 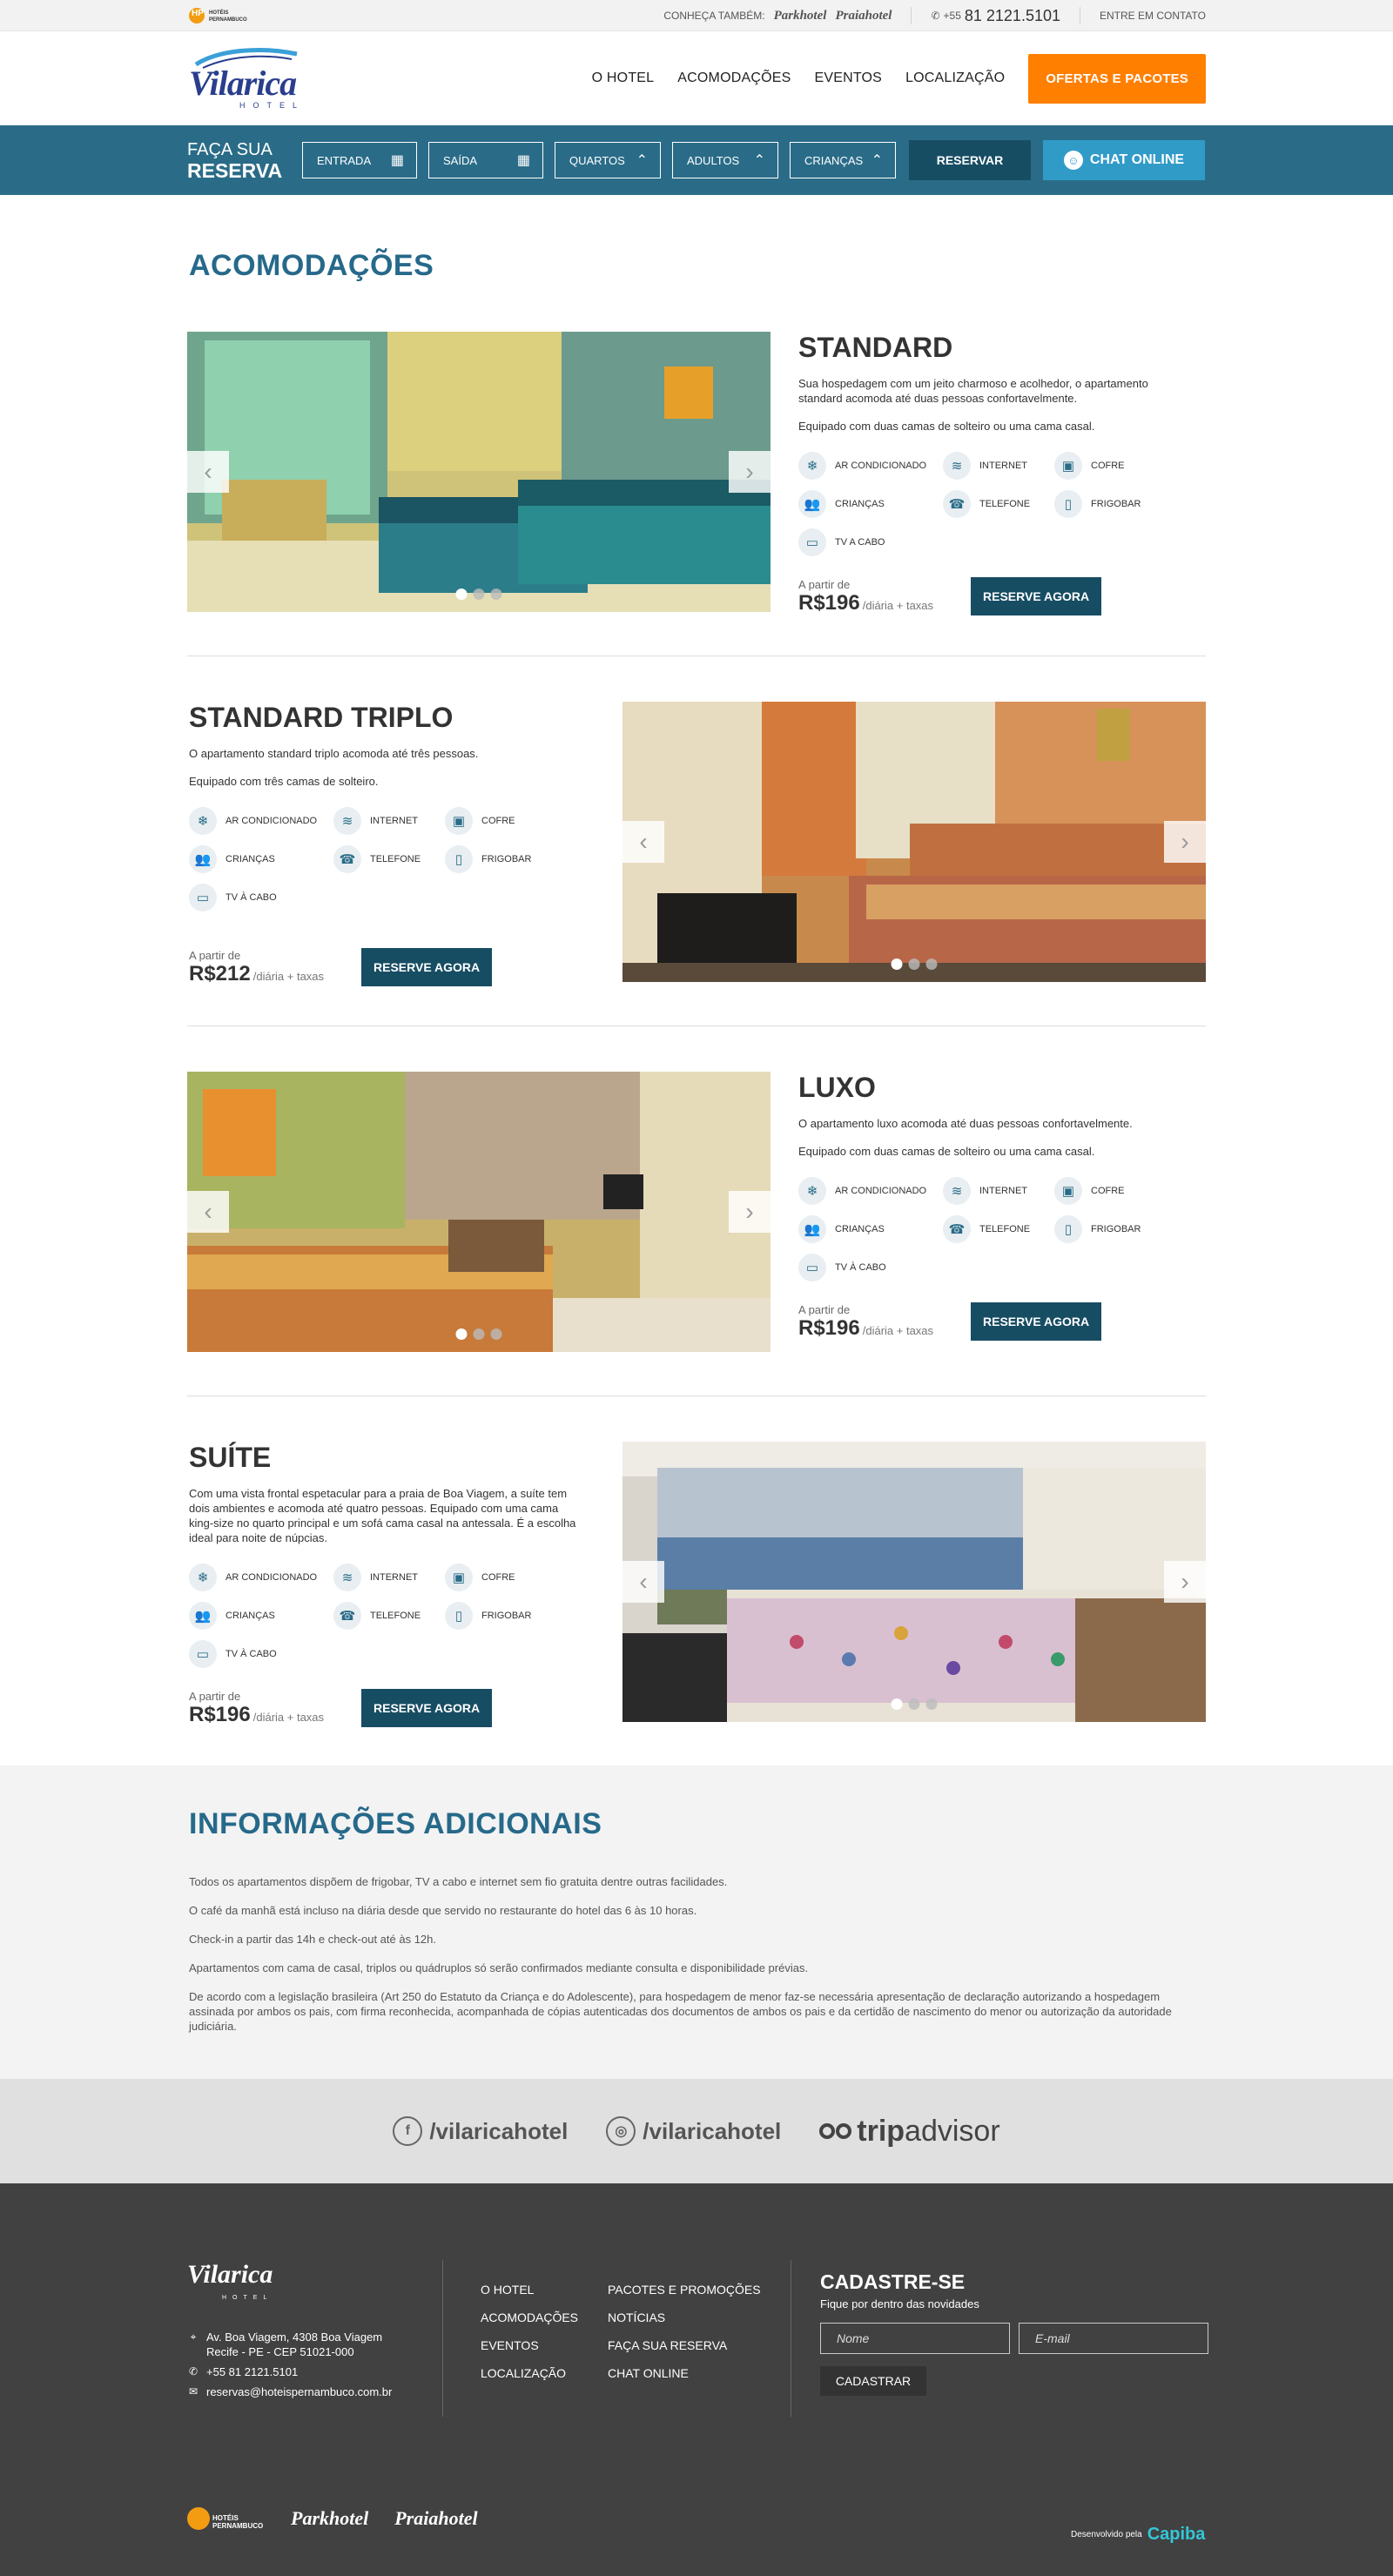 I want to click on ofertas-button: OFERTAS E PACOTES, so click(x=1117, y=78).